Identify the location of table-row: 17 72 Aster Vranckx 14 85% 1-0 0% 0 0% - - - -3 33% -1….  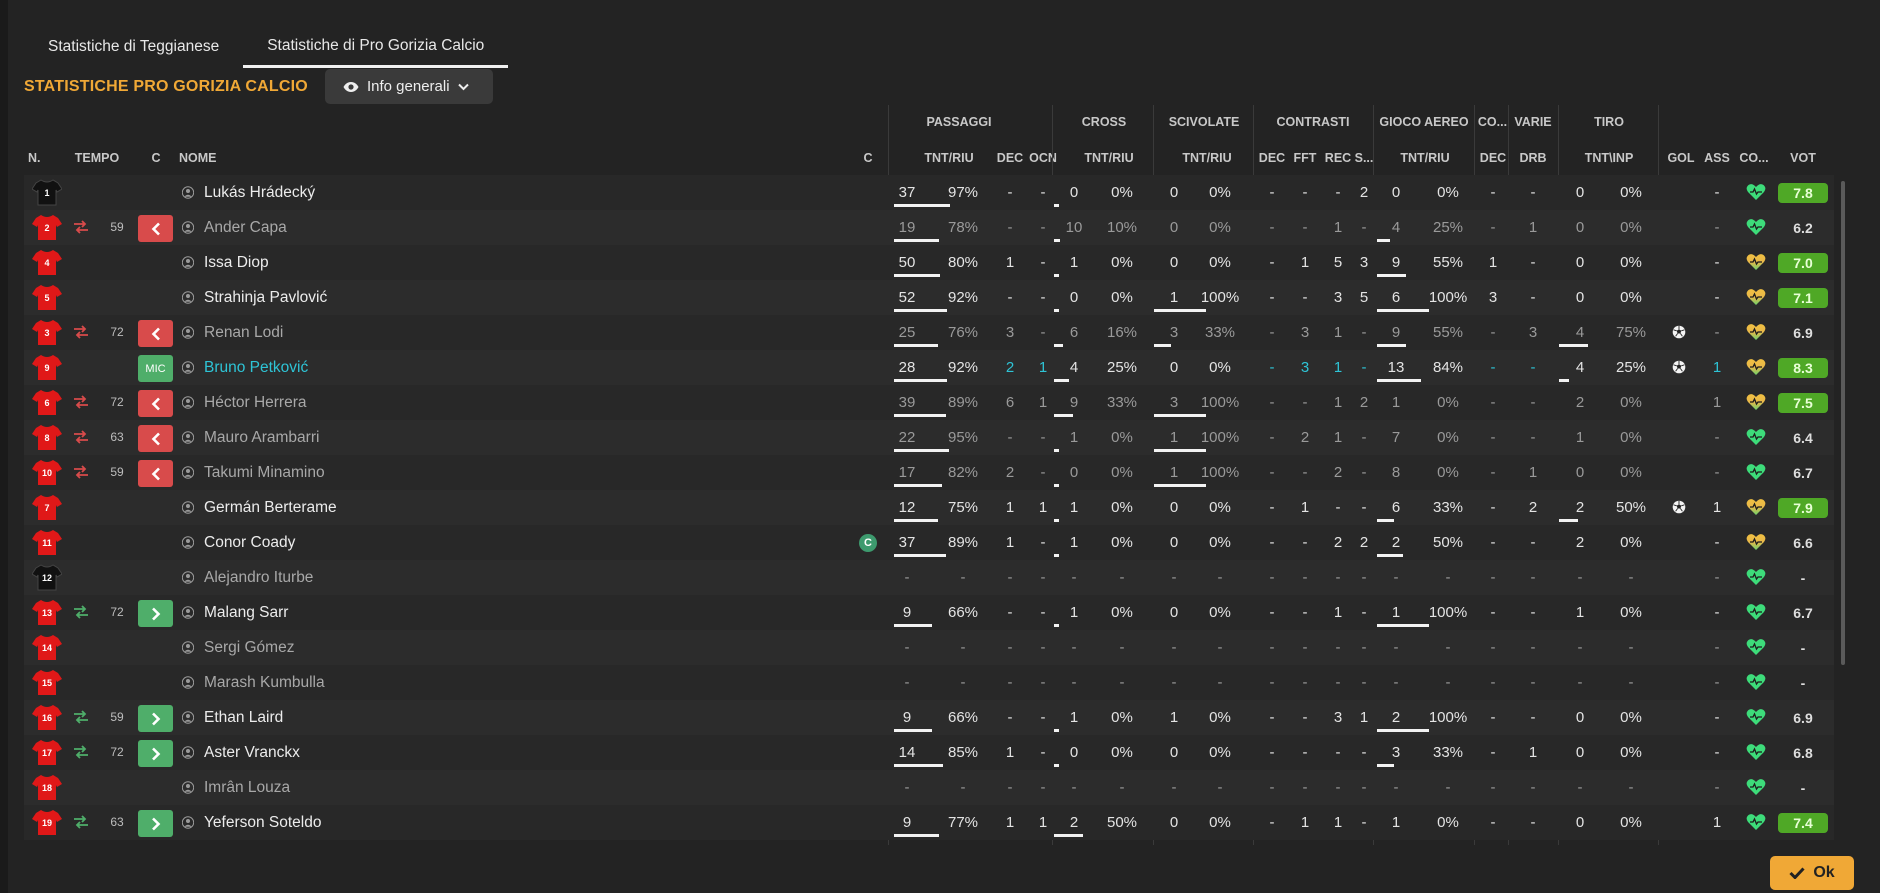
(929, 752).